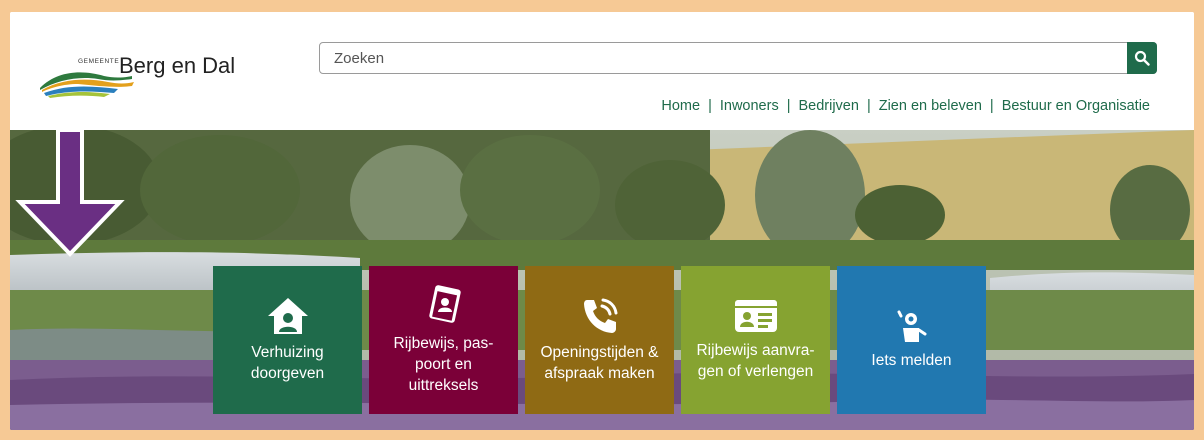  What do you see at coordinates (828, 106) in the screenshot?
I see `nav-bedrijven: Bedrijven` at bounding box center [828, 106].